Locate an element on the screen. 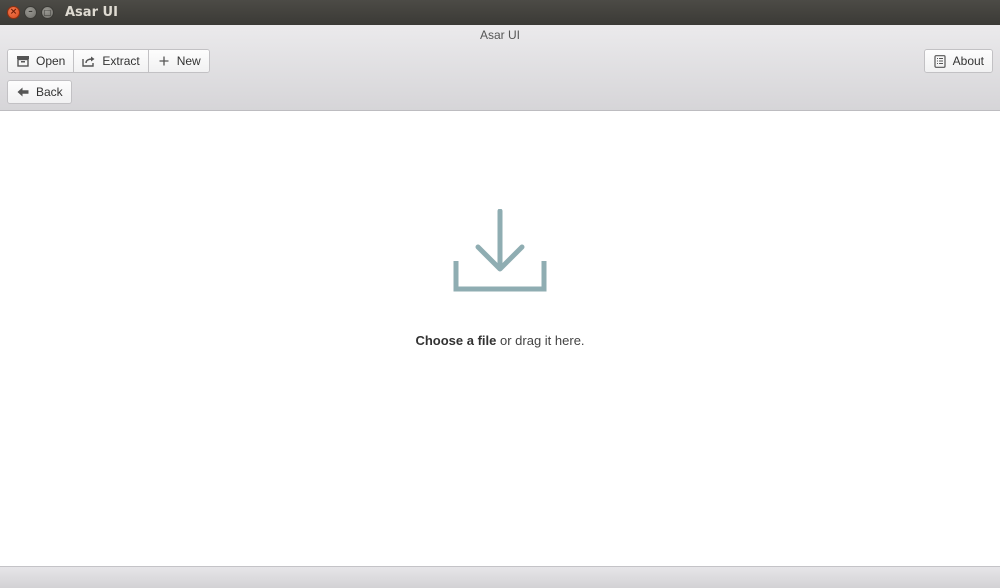 Image resolution: width=1000 pixels, height=588 pixels. open-label: Open is located at coordinates (51, 61).